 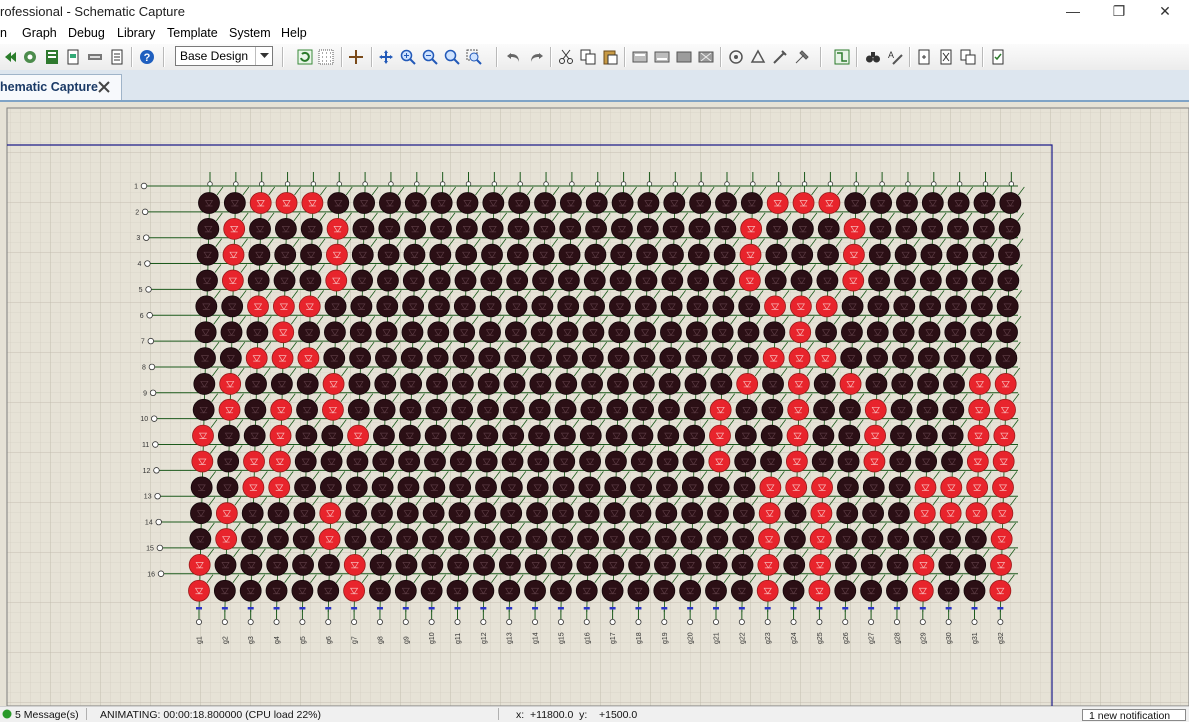 I want to click on block-move-icon, so click(x=662, y=57).